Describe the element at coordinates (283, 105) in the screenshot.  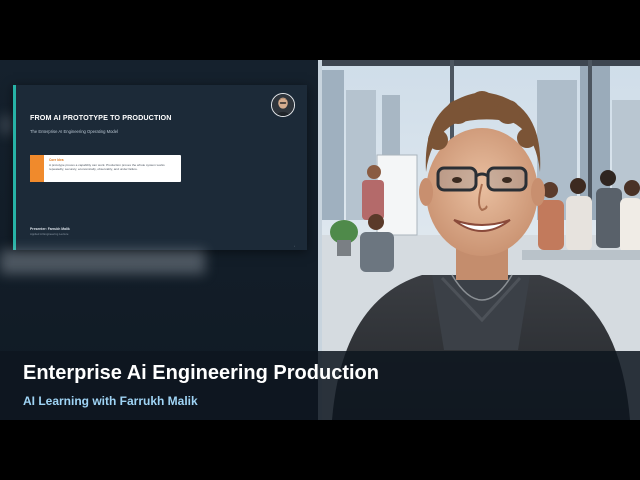
I see `presenter-avatar` at that location.